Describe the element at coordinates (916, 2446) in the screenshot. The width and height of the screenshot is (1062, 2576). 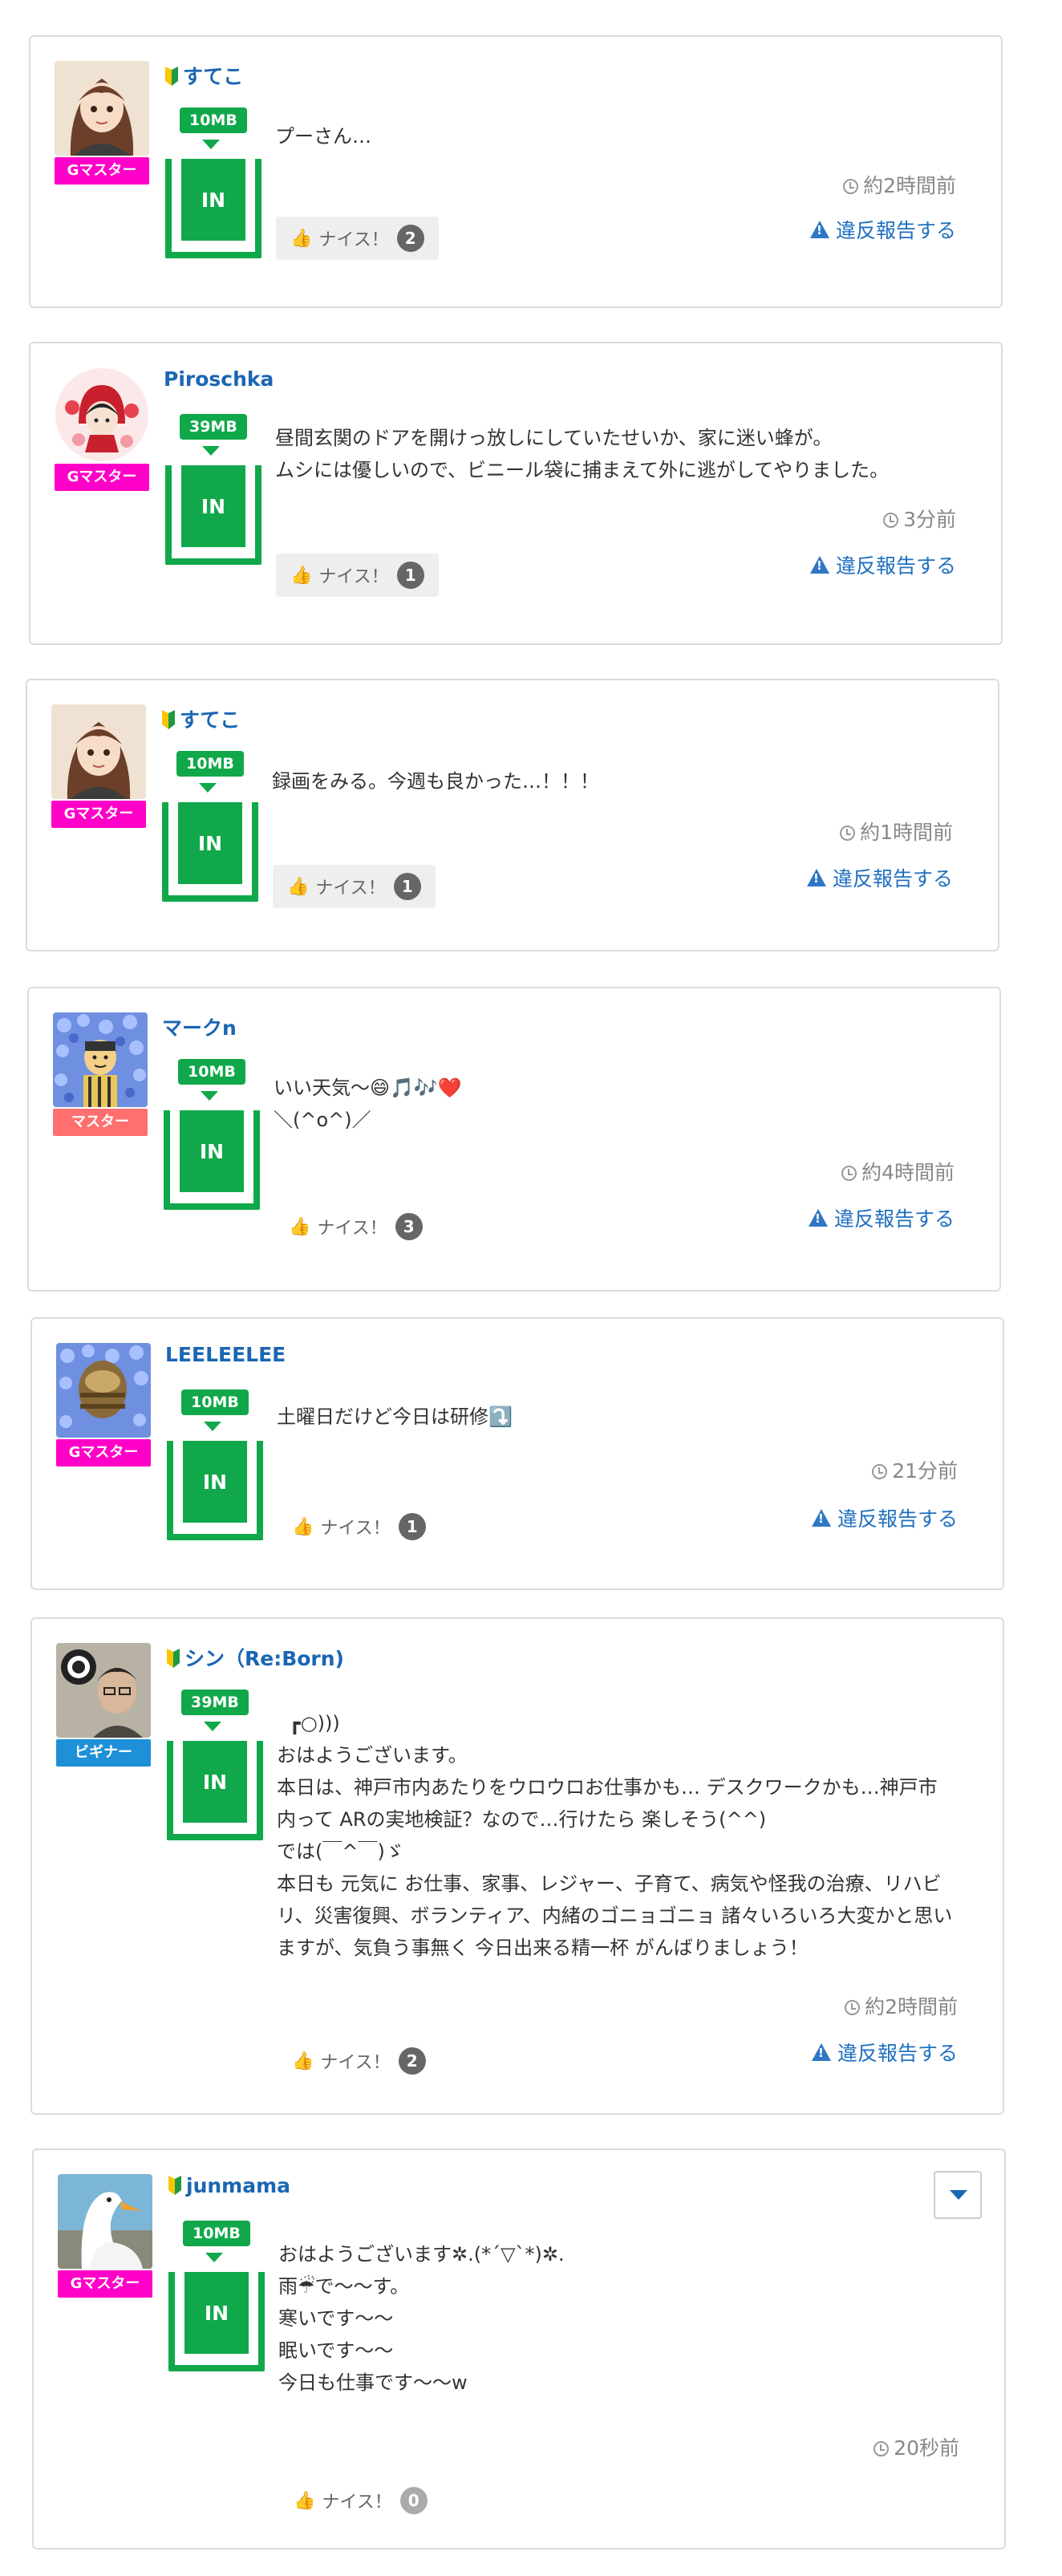
I see `post-time: 20秒前` at that location.